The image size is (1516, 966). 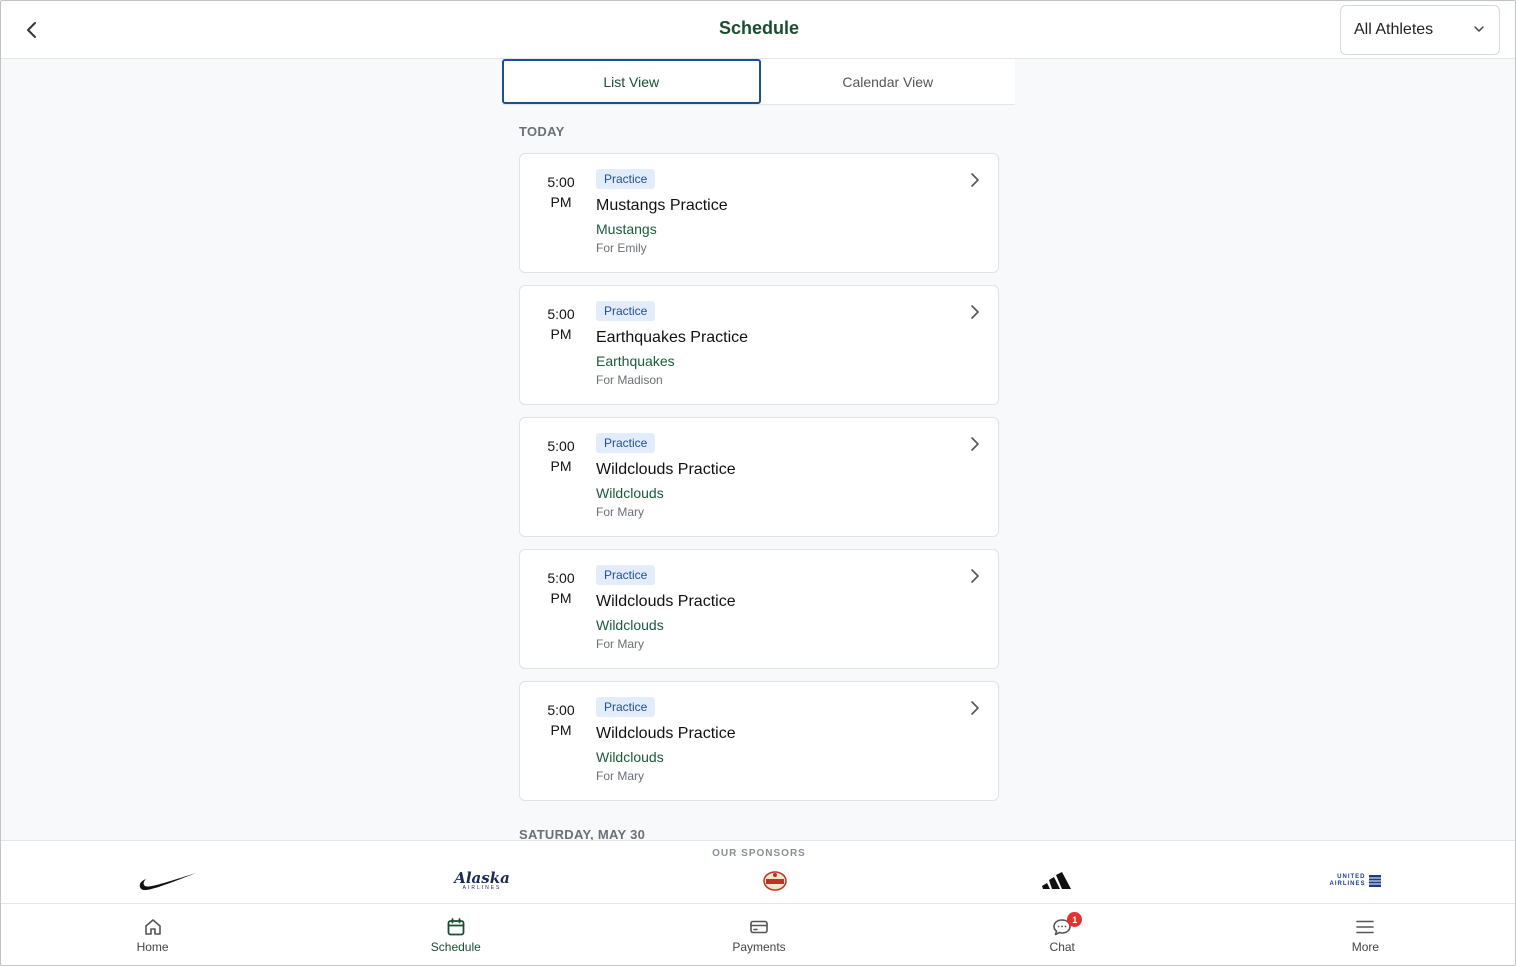 I want to click on tab-calendar-view: Calendar View, so click(x=888, y=81).